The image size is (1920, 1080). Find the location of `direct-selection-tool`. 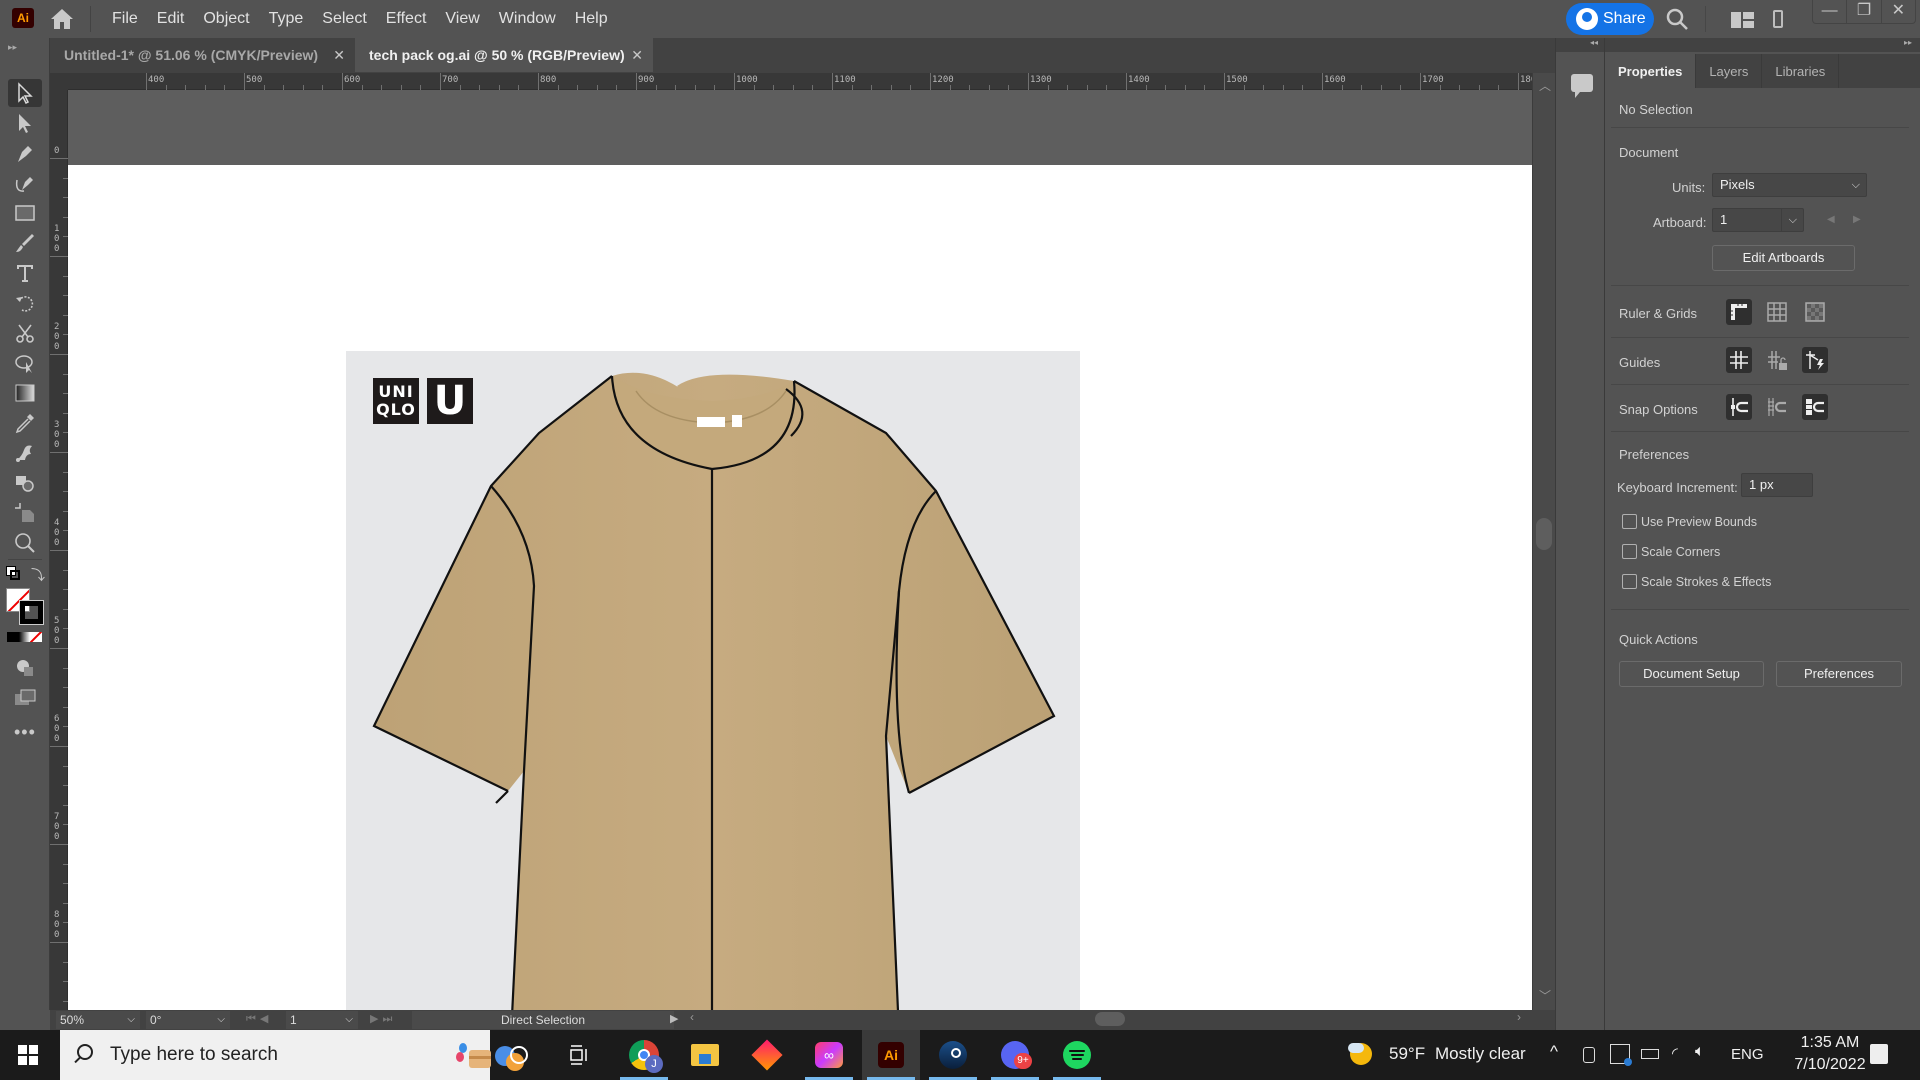

direct-selection-tool is located at coordinates (25, 123).